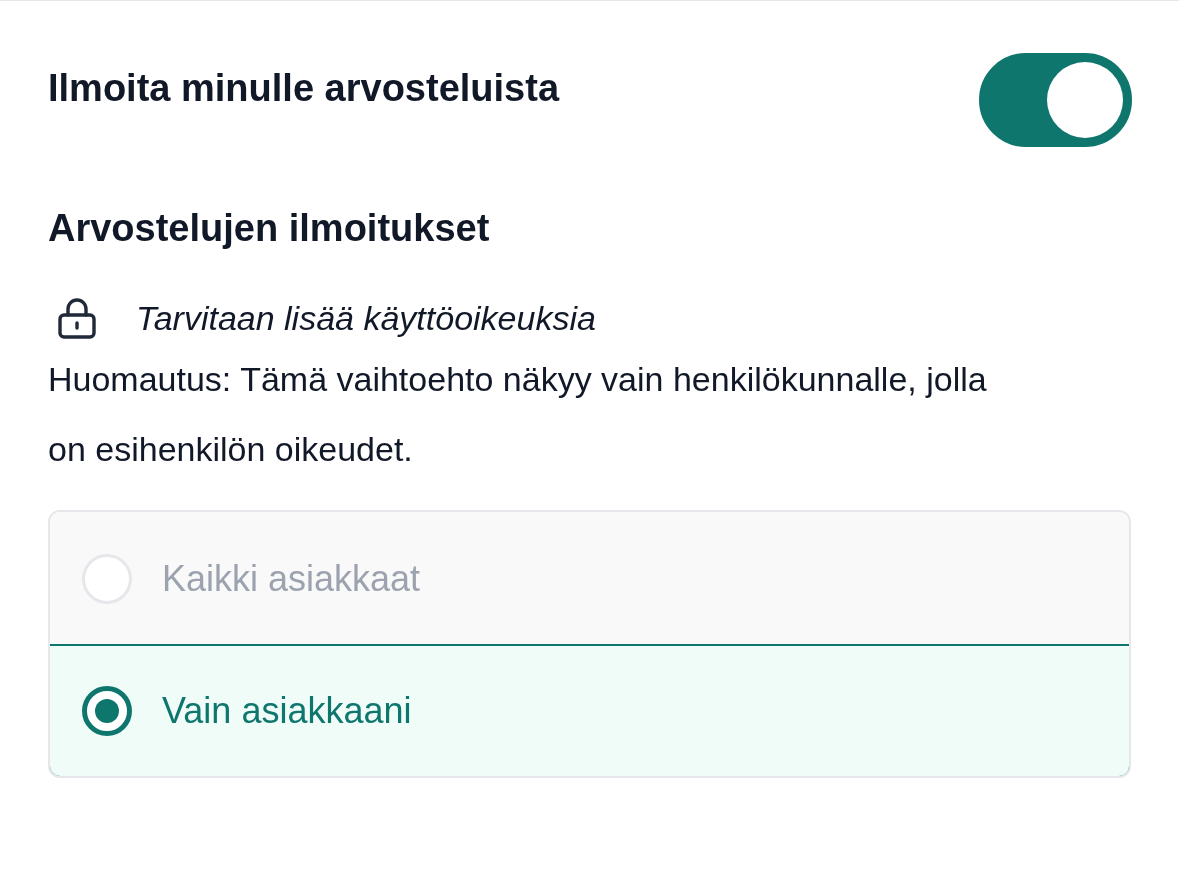 The image size is (1179, 879). What do you see at coordinates (269, 228) in the screenshot?
I see `section-heading: Arvostelujen ilmoitukset` at bounding box center [269, 228].